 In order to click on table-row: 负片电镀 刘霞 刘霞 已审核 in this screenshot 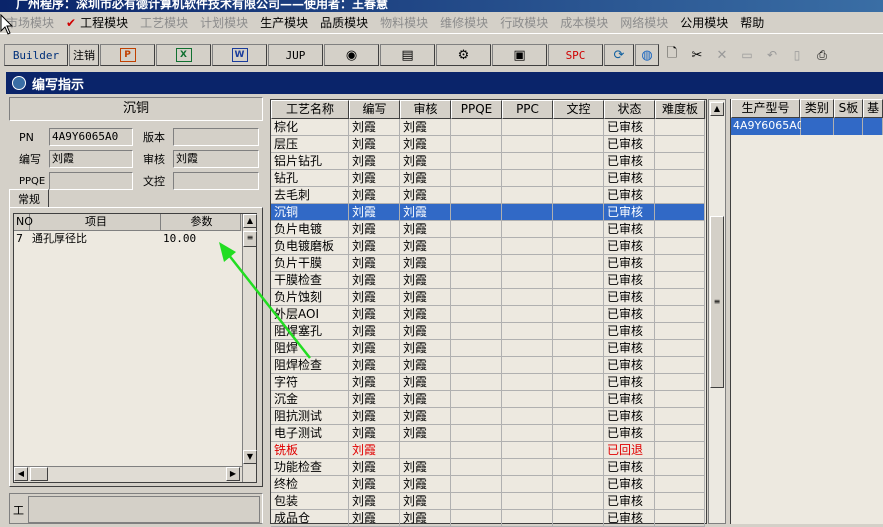, I will do `click(488, 229)`.